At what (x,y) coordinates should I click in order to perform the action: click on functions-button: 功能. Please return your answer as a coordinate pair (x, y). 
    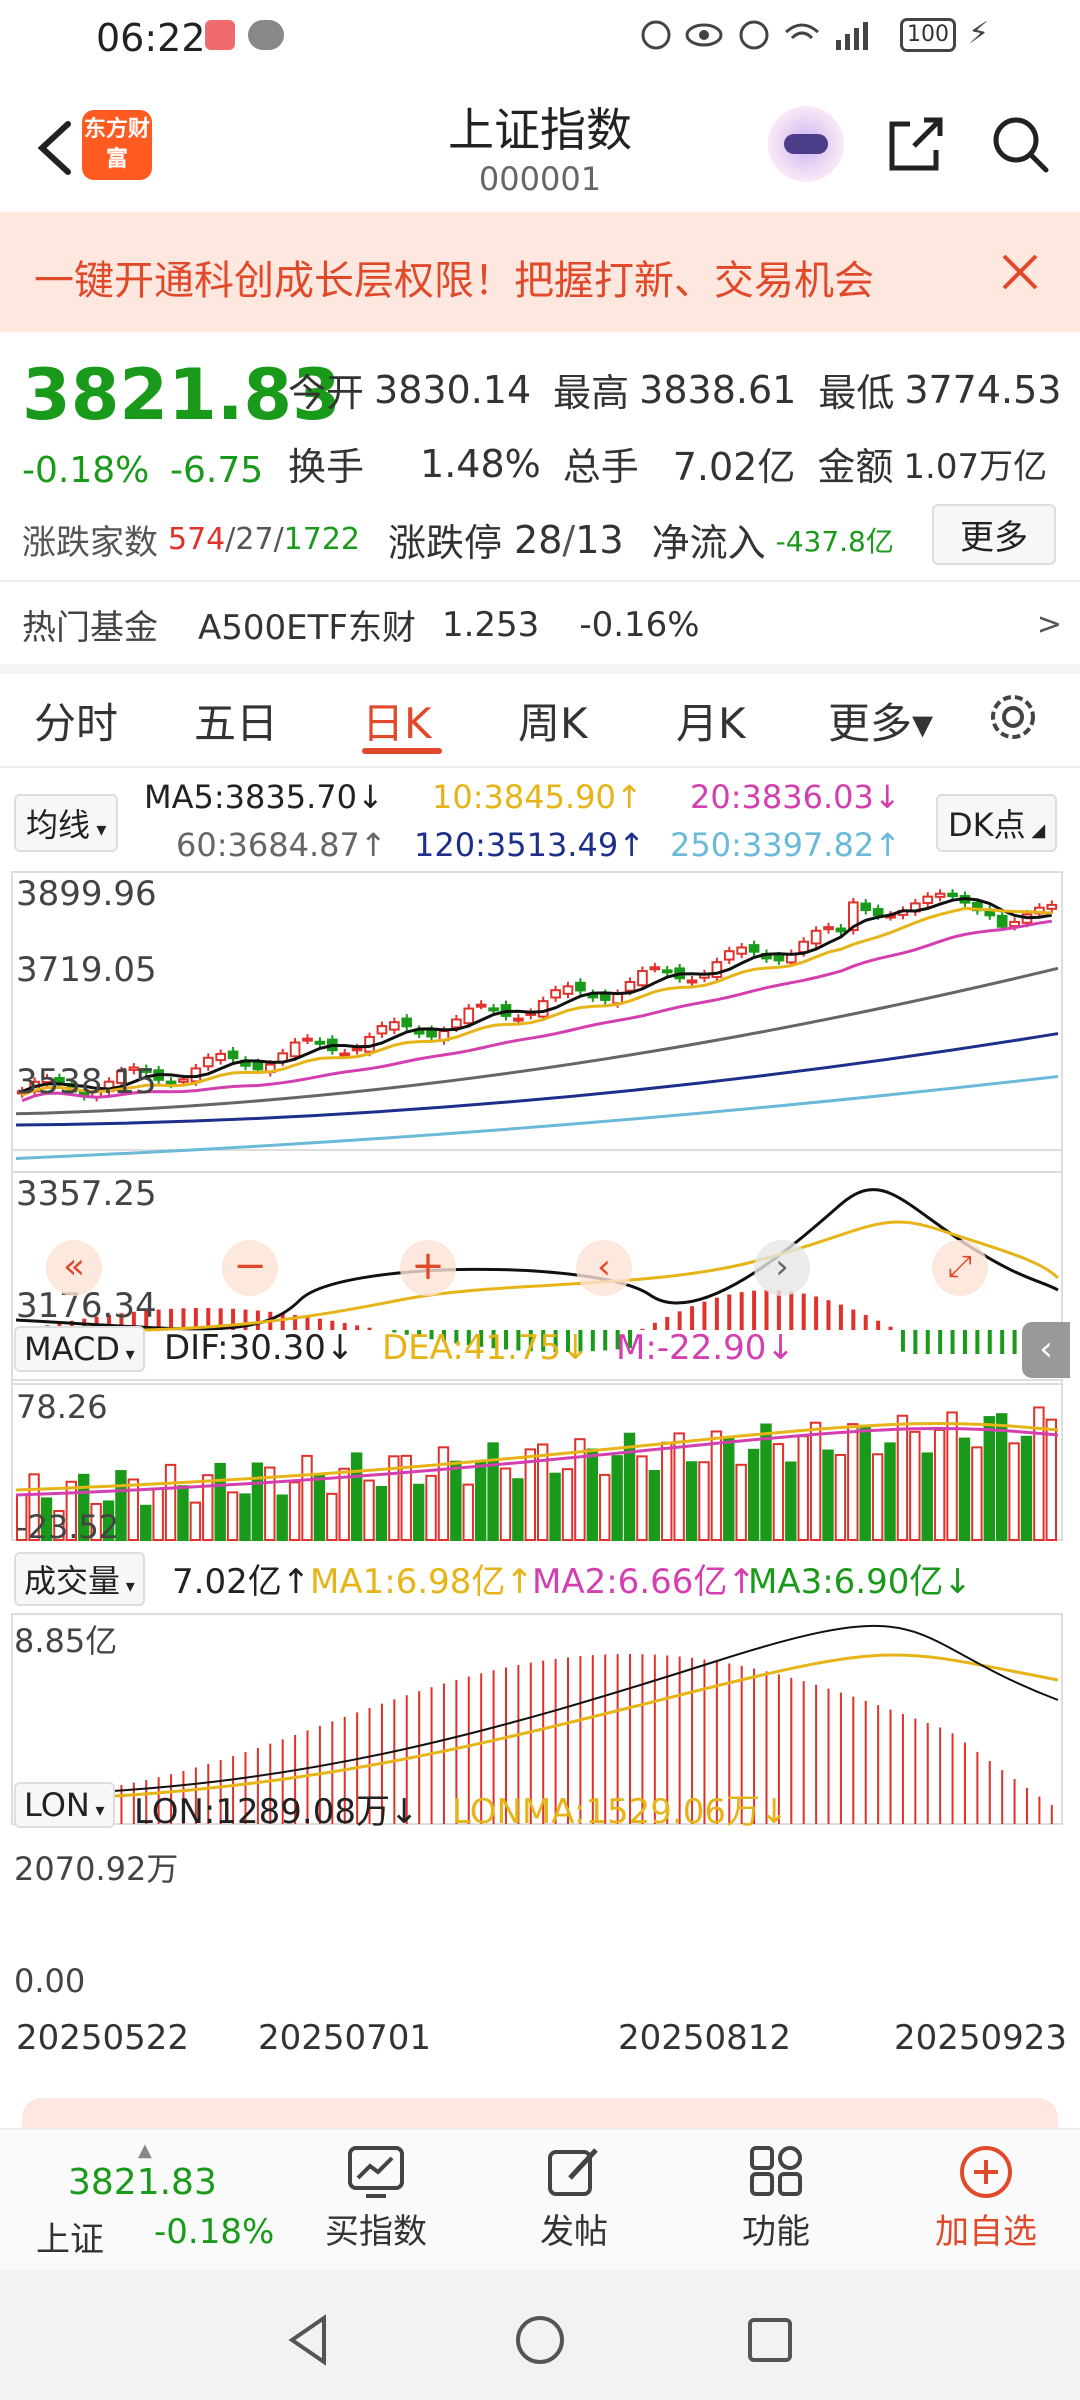
    Looking at the image, I should click on (776, 2204).